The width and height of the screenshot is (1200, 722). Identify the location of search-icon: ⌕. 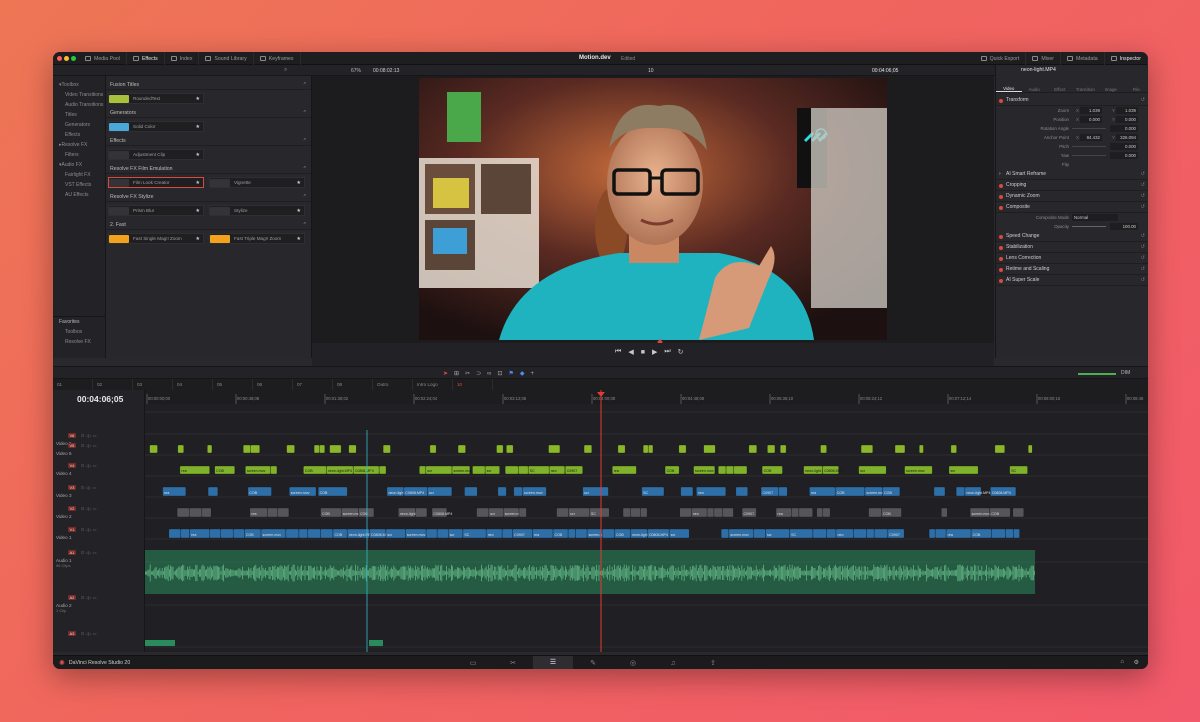
(285, 70).